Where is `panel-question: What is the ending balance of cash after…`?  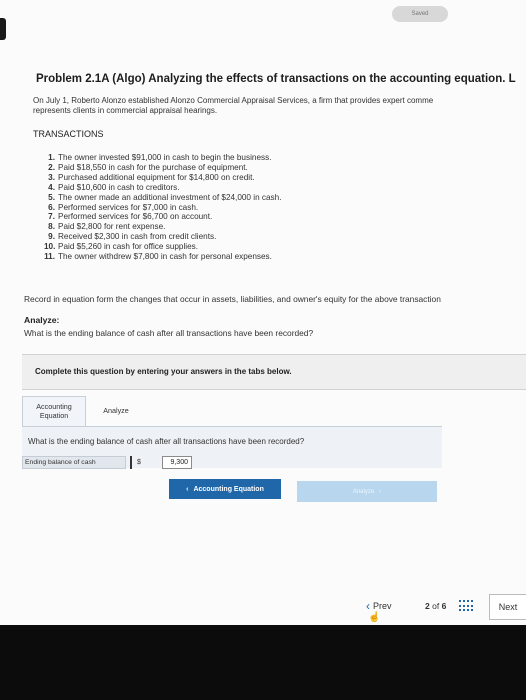 panel-question: What is the ending balance of cash after… is located at coordinates (166, 441).